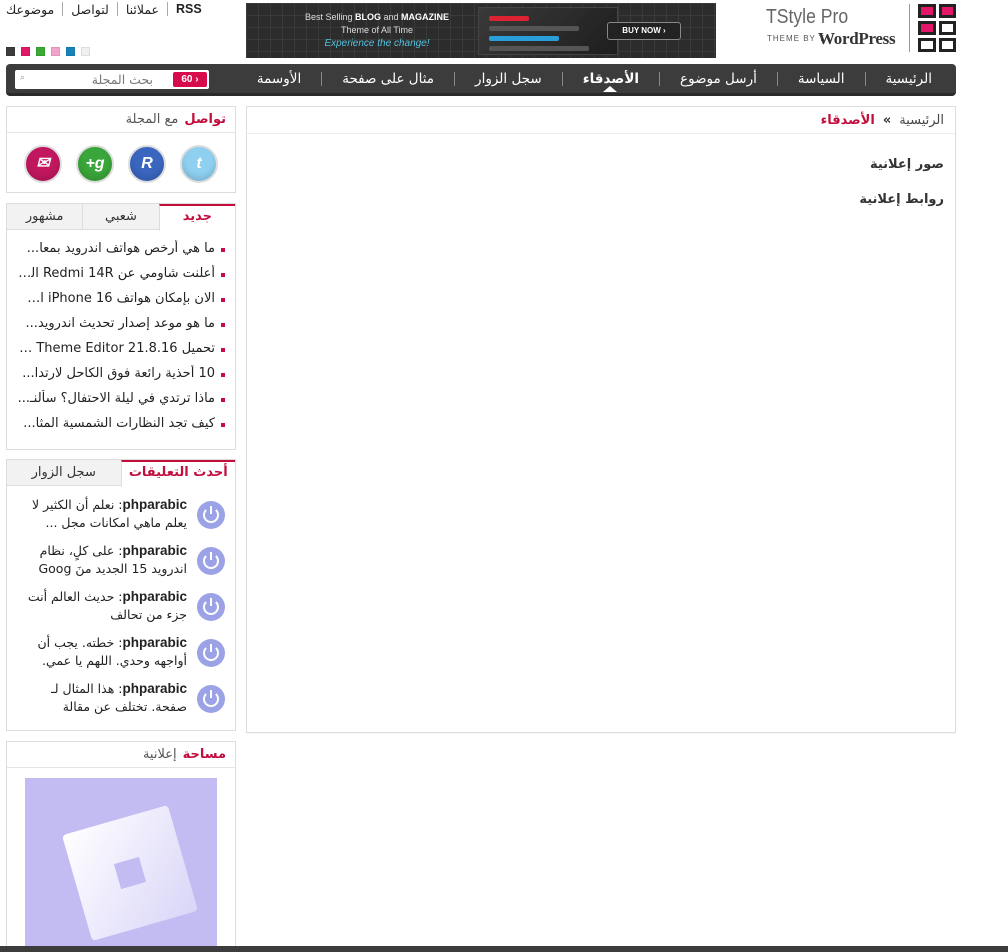 Image resolution: width=1008 pixels, height=952 pixels. Describe the element at coordinates (10, 51) in the screenshot. I see `swatch-dark` at that location.